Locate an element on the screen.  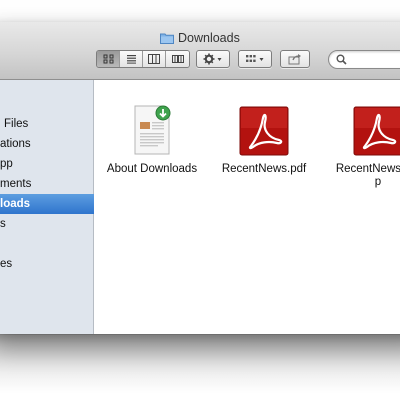
action-menu-button is located at coordinates (213, 59).